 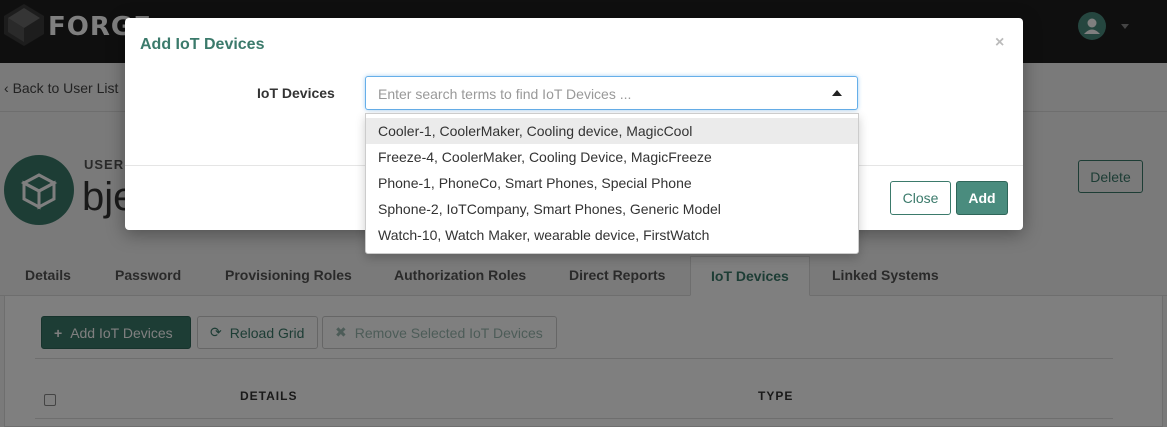 I want to click on iot-devices-select, so click(x=611, y=93).